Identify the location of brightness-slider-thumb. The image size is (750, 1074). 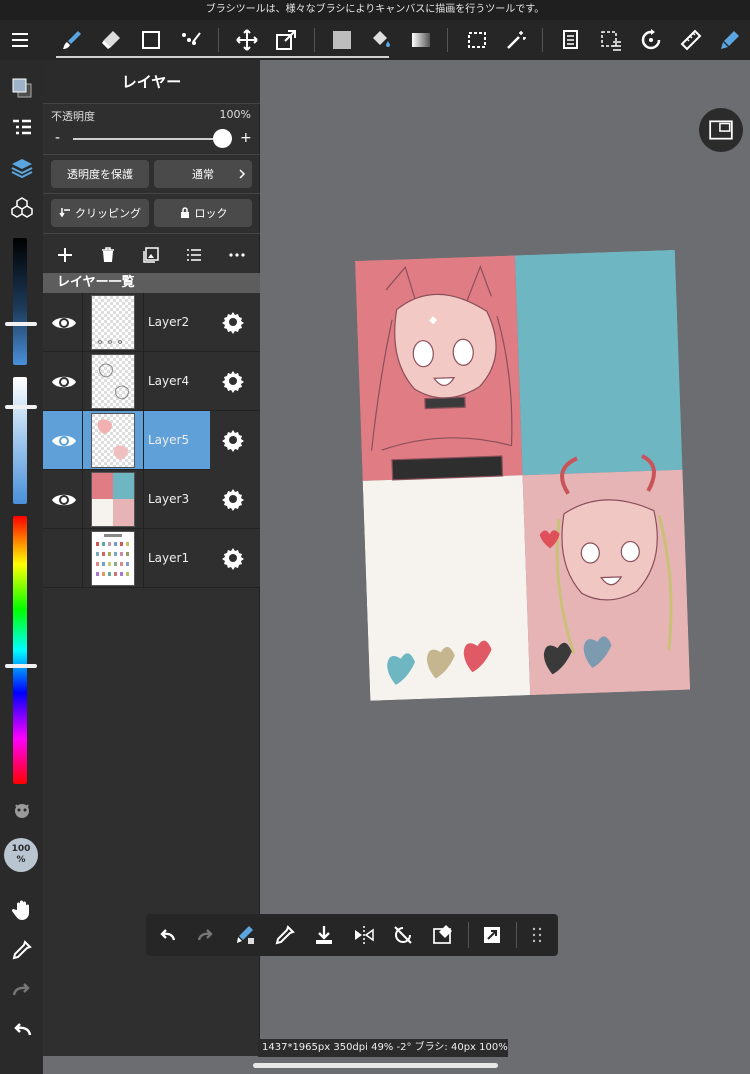
(21, 324).